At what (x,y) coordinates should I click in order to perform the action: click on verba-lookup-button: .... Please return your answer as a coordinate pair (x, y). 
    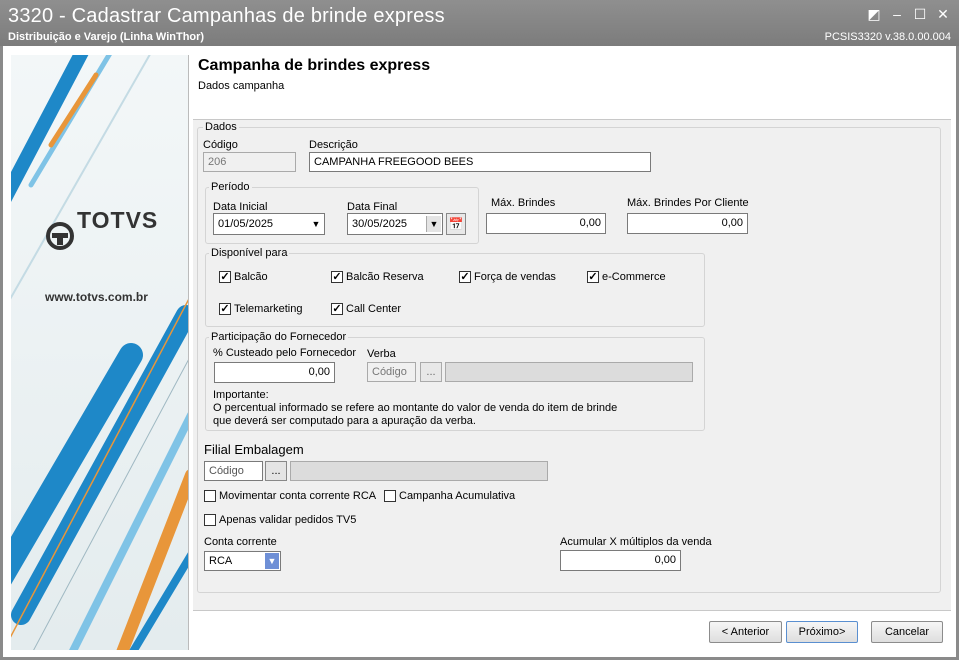
    Looking at the image, I should click on (431, 372).